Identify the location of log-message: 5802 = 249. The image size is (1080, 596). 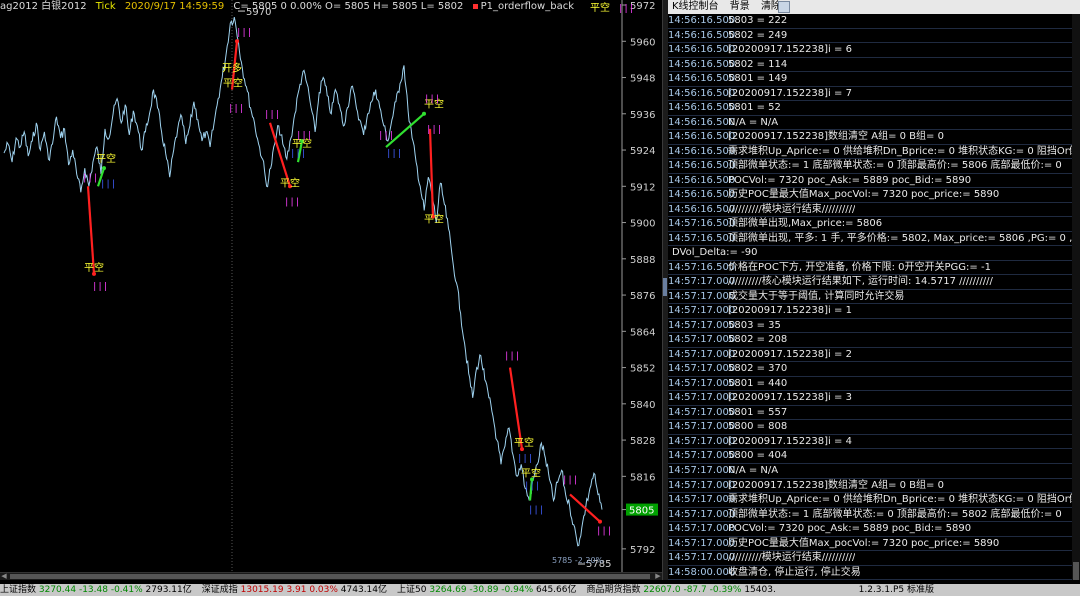
(758, 35).